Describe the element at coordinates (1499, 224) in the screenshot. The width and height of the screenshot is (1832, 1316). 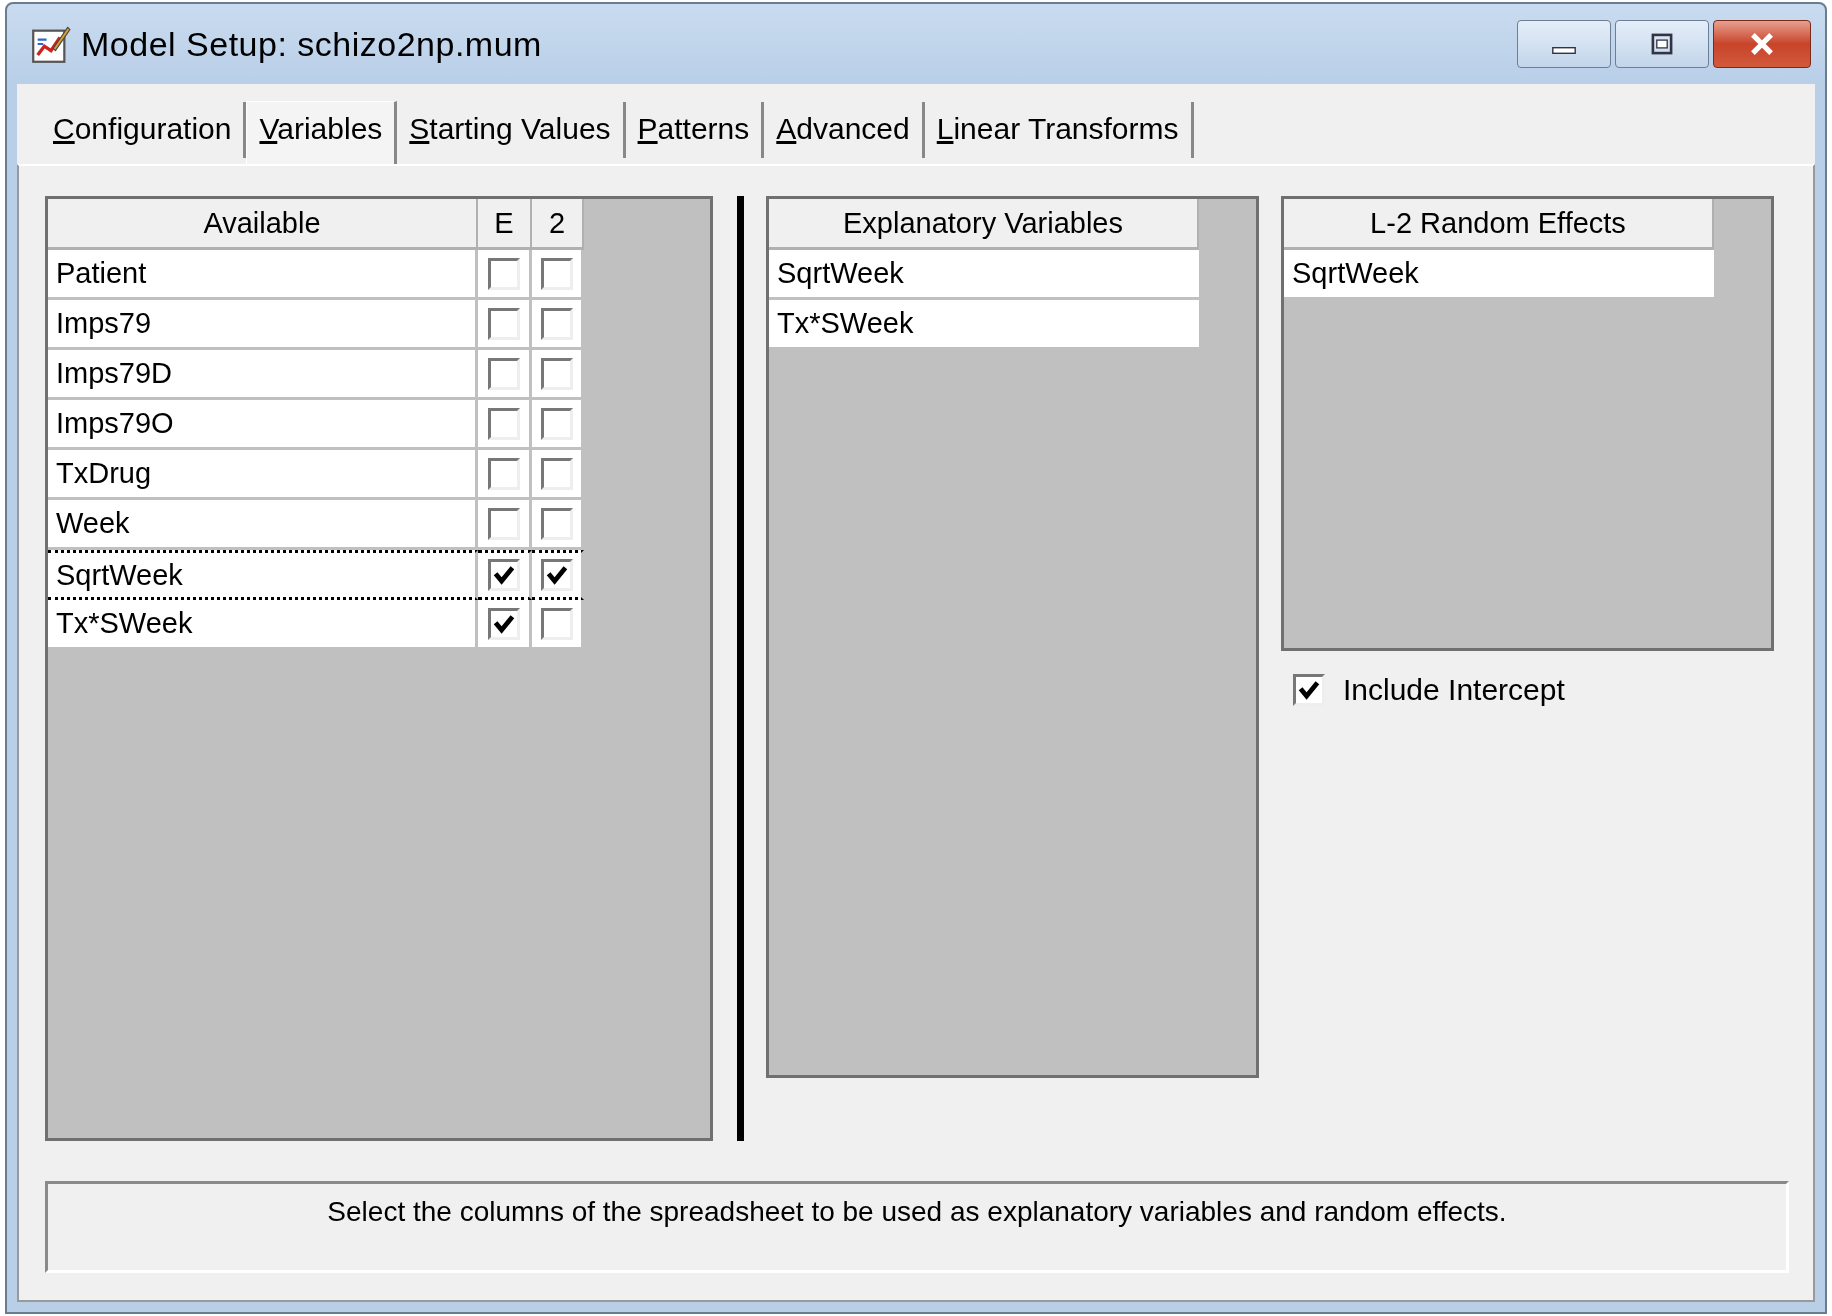
I see `column-header: L-2 Random Effects` at that location.